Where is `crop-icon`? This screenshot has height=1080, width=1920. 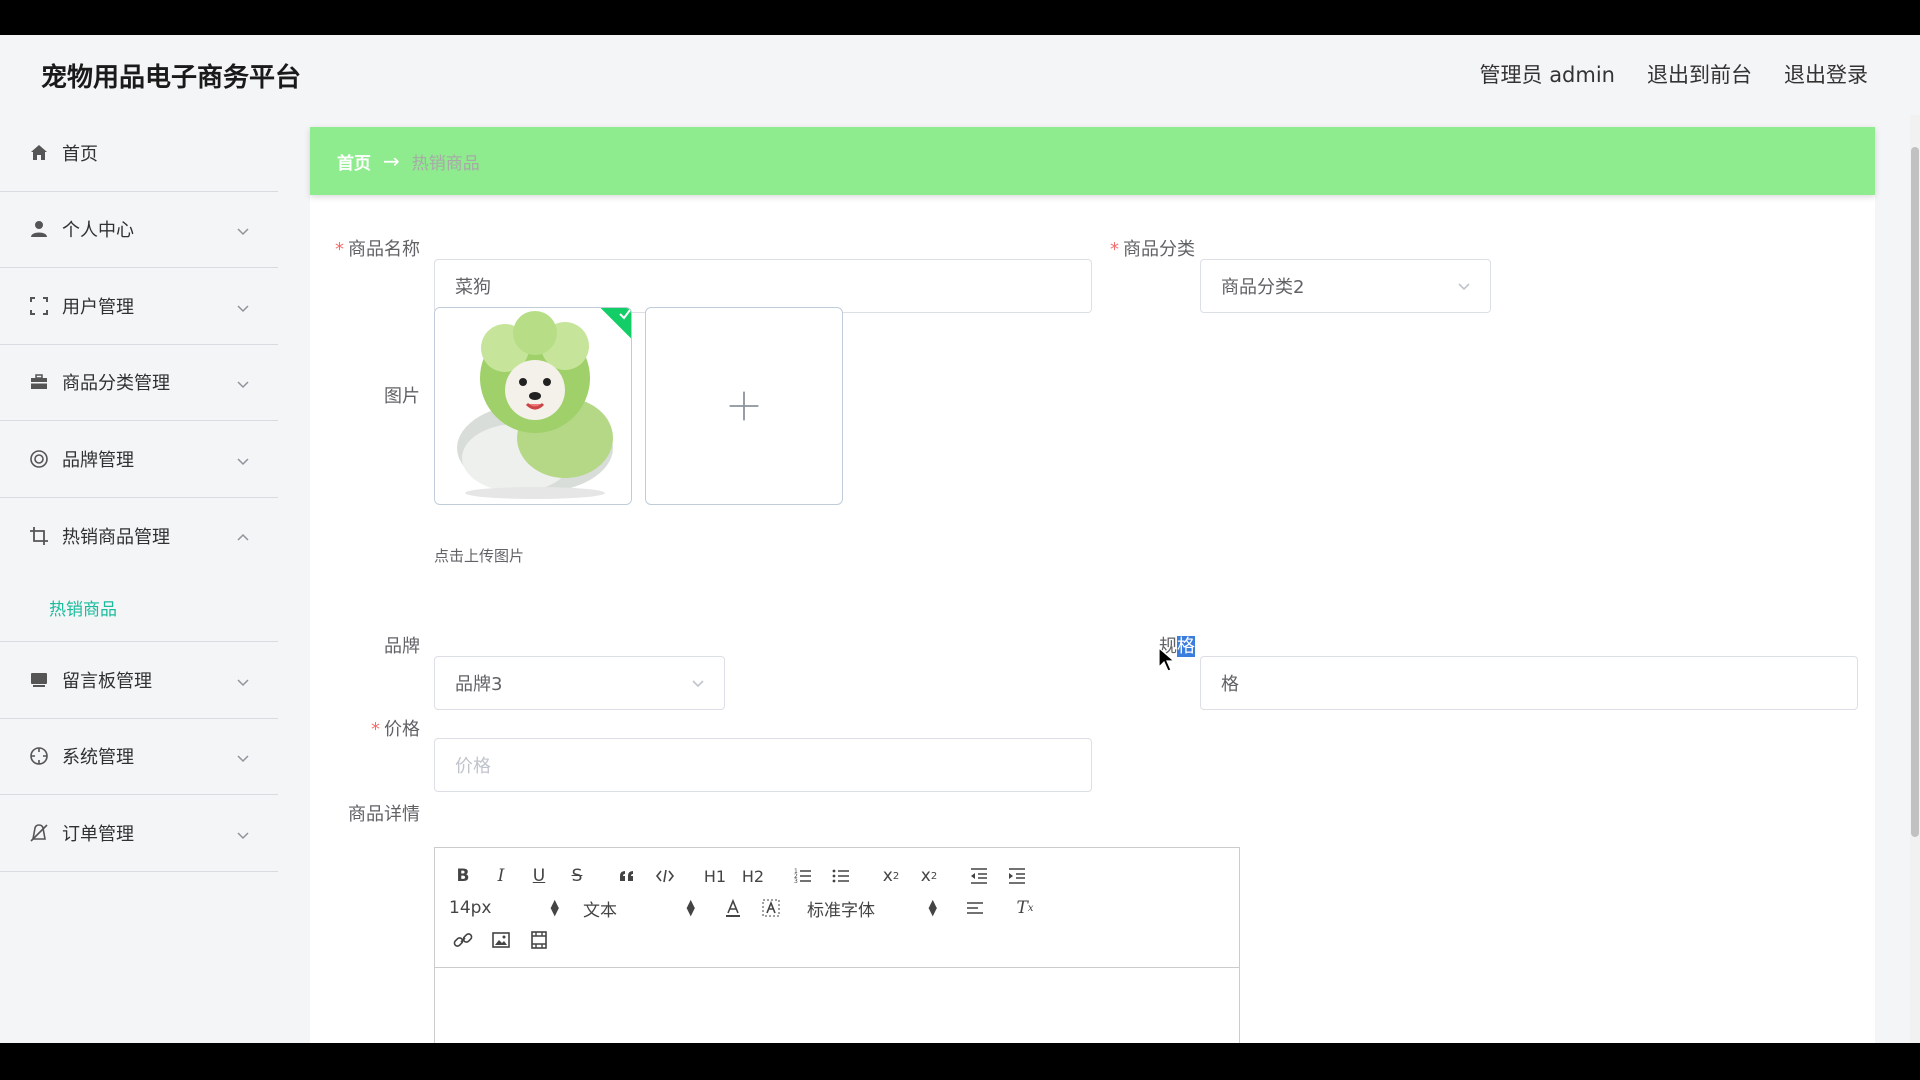
crop-icon is located at coordinates (39, 536).